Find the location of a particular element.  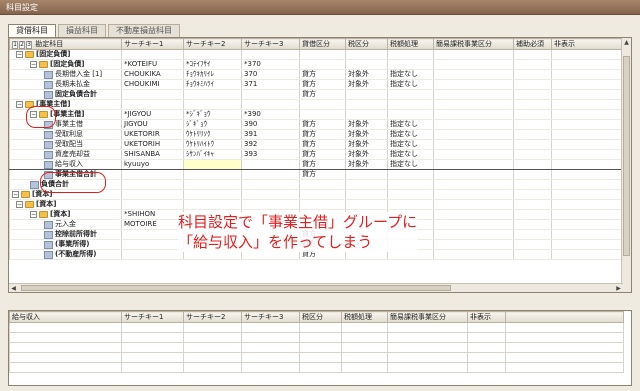

header-search-key-2: サーチキー2 is located at coordinates (212, 44).